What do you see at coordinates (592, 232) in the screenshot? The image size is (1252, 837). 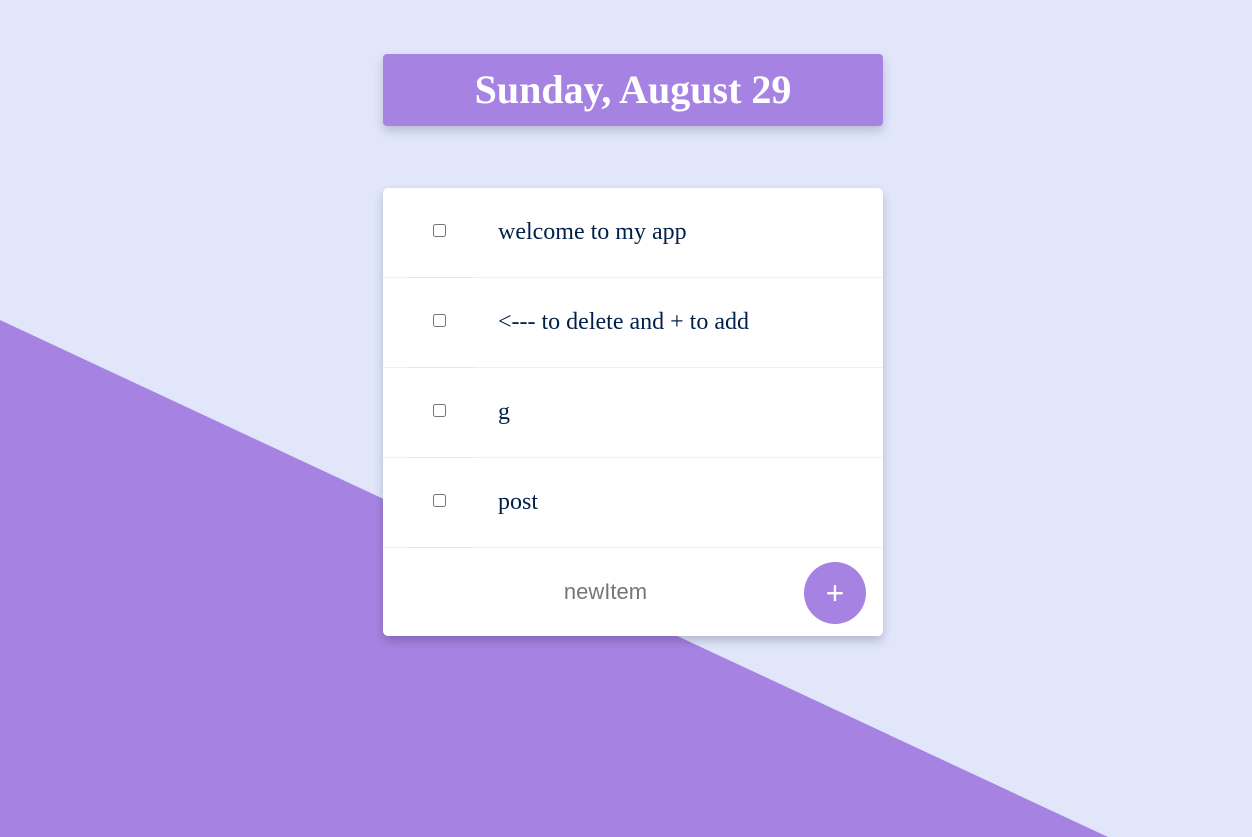 I see `item-text: welcome to my app` at bounding box center [592, 232].